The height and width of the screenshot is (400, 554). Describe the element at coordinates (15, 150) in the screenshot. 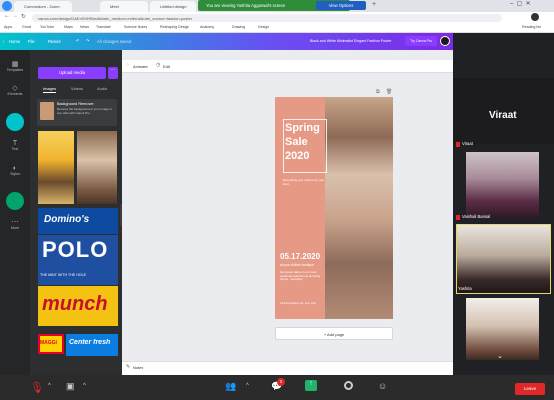

I see `rail-text: T Text` at that location.